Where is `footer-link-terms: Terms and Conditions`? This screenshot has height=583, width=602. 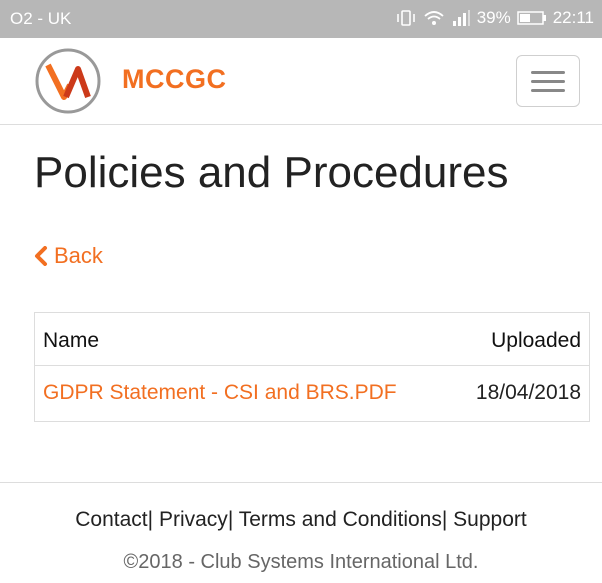 footer-link-terms: Terms and Conditions is located at coordinates (340, 519).